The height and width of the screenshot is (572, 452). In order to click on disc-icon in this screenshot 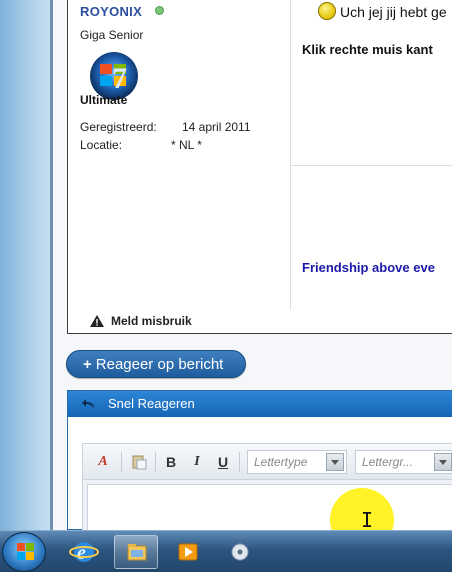, I will do `click(240, 552)`.